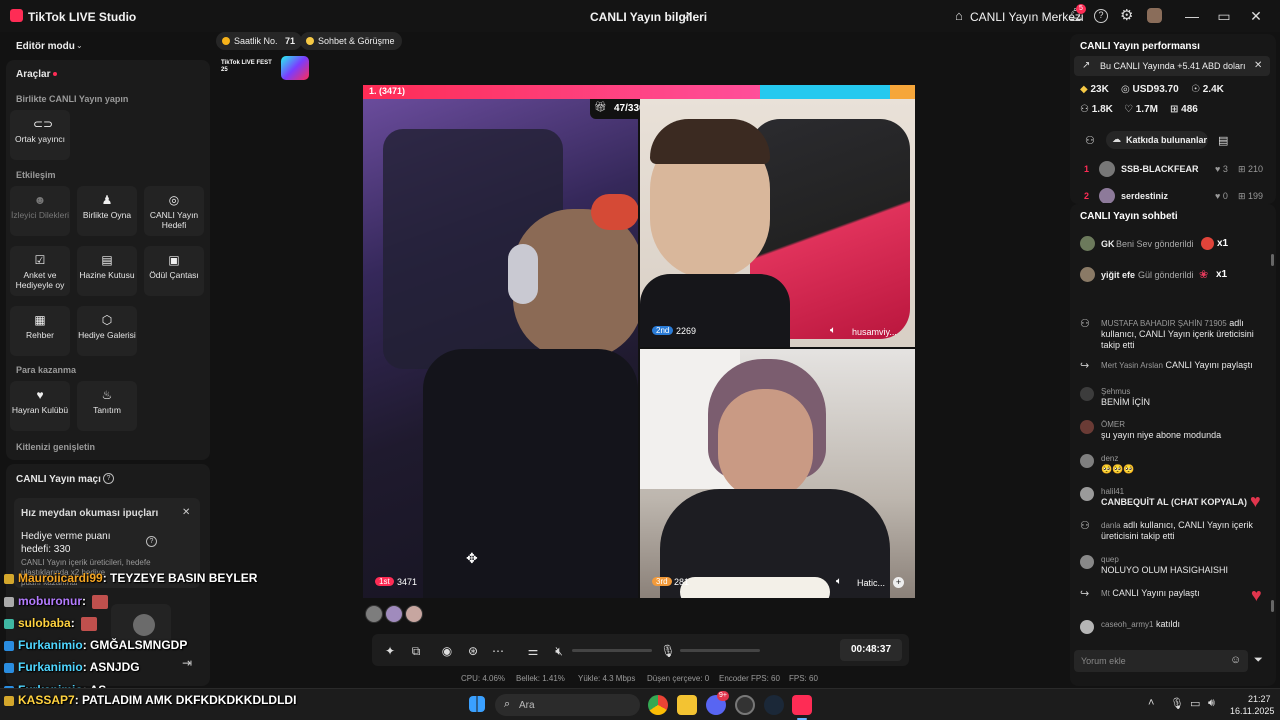 Image resolution: width=1280 pixels, height=720 pixels. What do you see at coordinates (803, 678) in the screenshot?
I see `fps-stat: FPS: 60` at bounding box center [803, 678].